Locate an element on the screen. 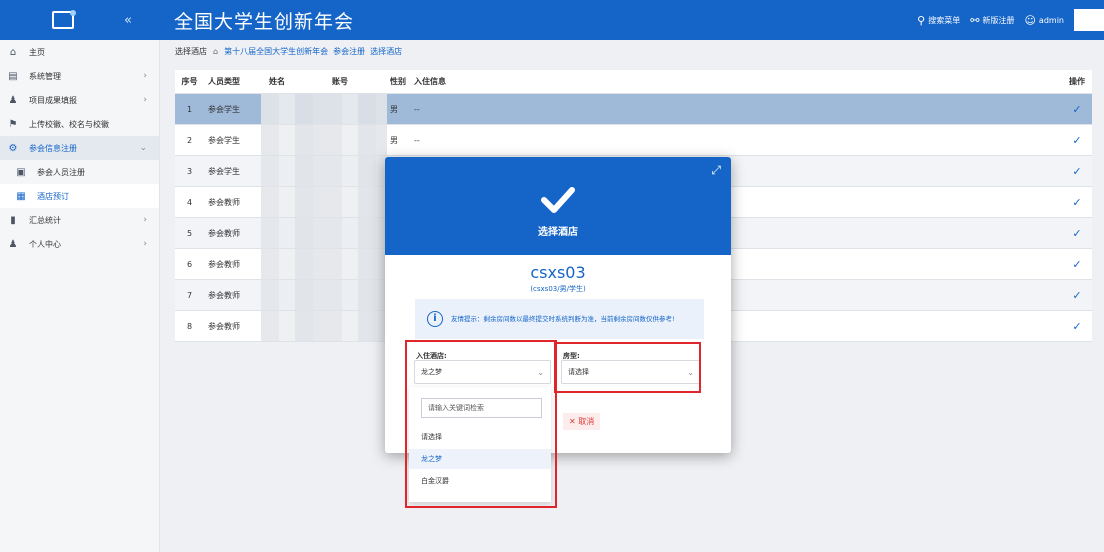 The width and height of the screenshot is (1104, 552). room-type-highlight-box is located at coordinates (627, 367).